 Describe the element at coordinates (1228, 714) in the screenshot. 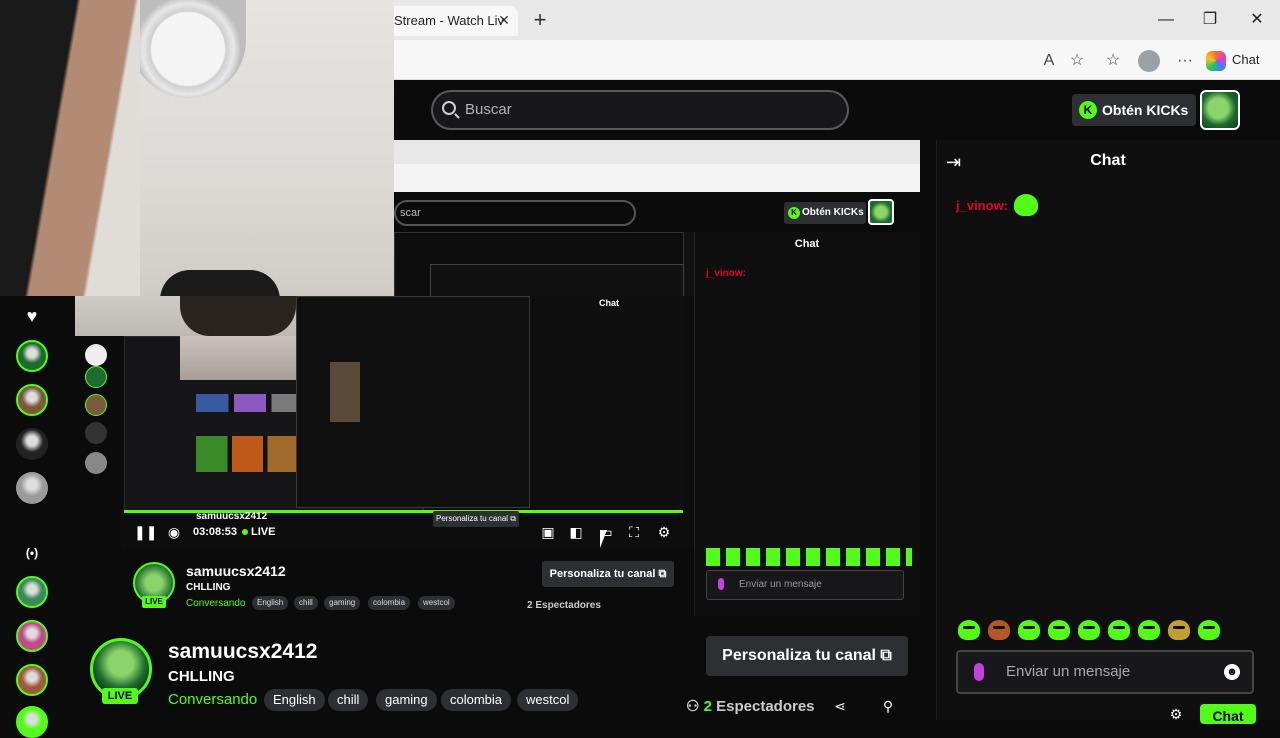

I see `chat-send-button: Chat` at that location.